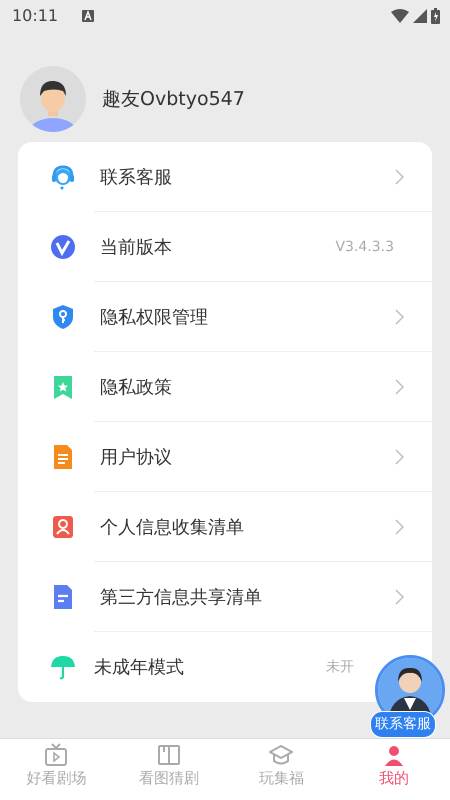  What do you see at coordinates (35, 16) in the screenshot?
I see `status-time: 10:11` at bounding box center [35, 16].